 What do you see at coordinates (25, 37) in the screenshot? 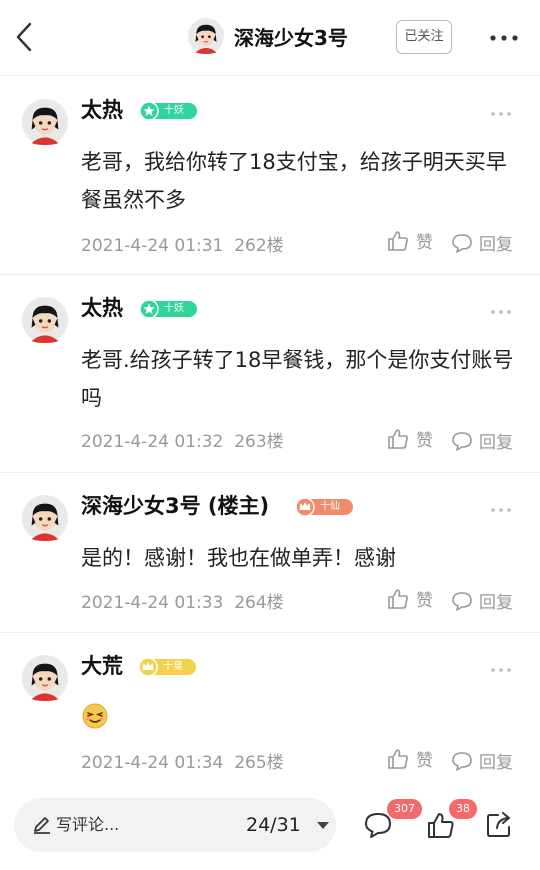
I see `back-icon` at bounding box center [25, 37].